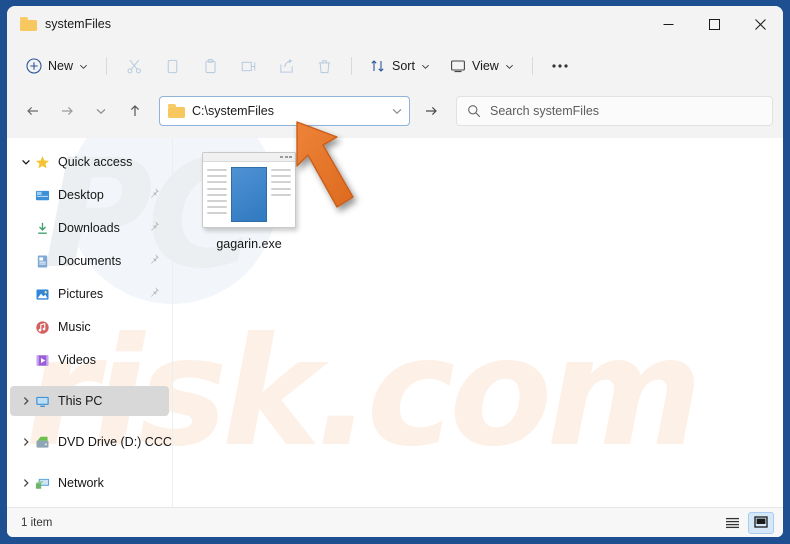  What do you see at coordinates (395, 522) in the screenshot?
I see `status-bar: 1 item` at bounding box center [395, 522].